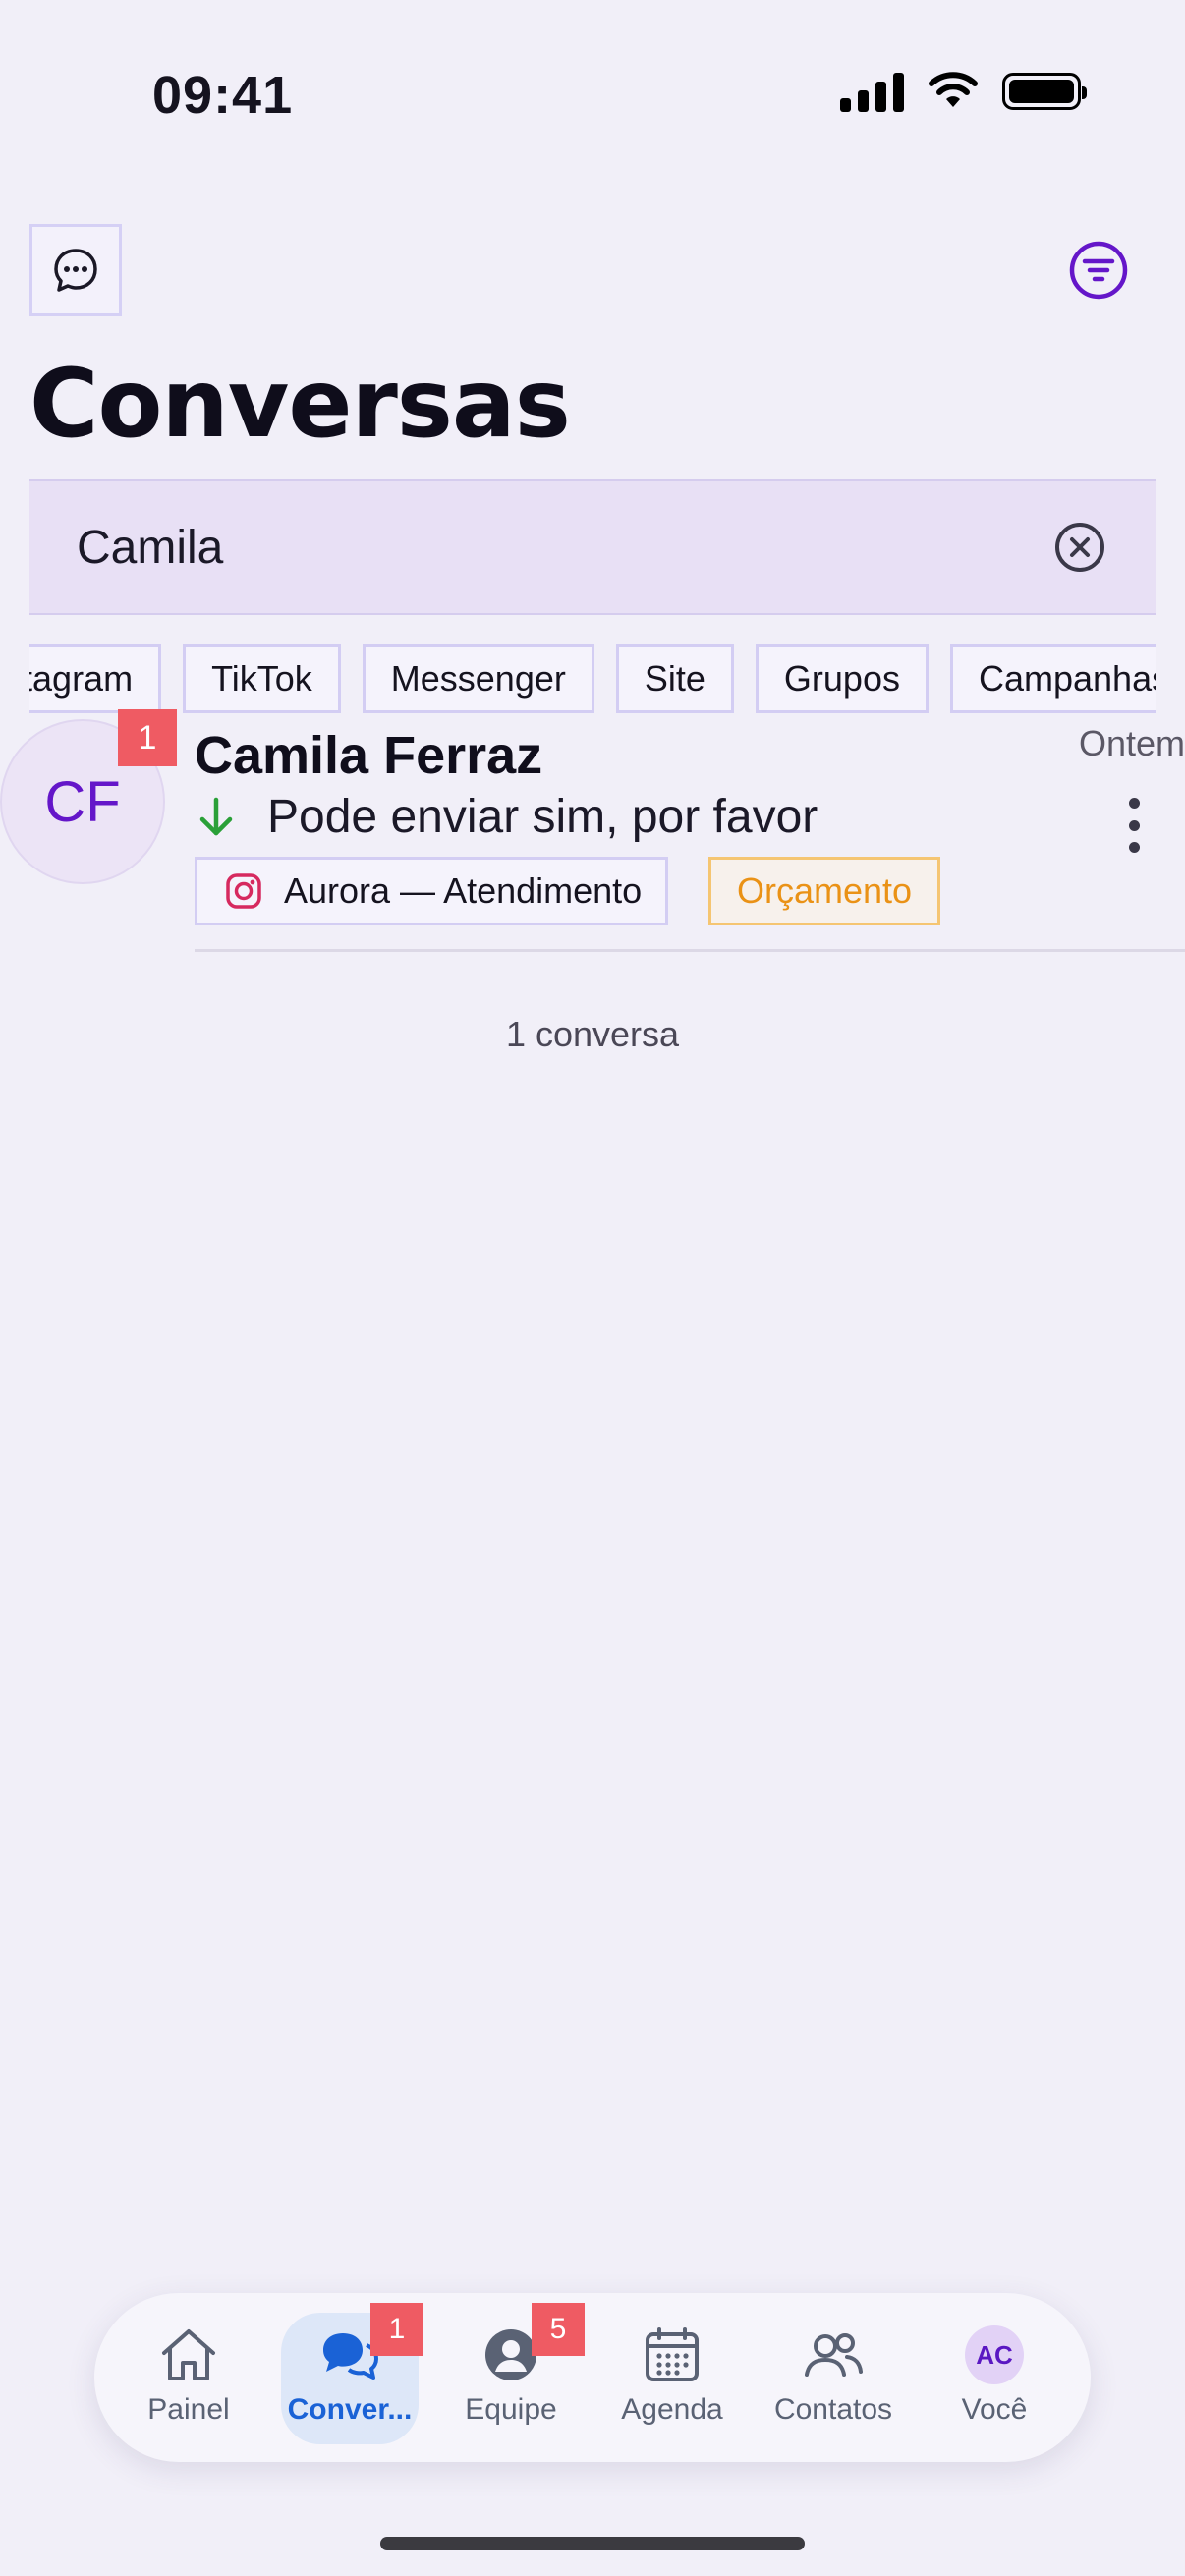 This screenshot has width=1185, height=2576. I want to click on chip-instagram: Instagram, so click(96, 678).